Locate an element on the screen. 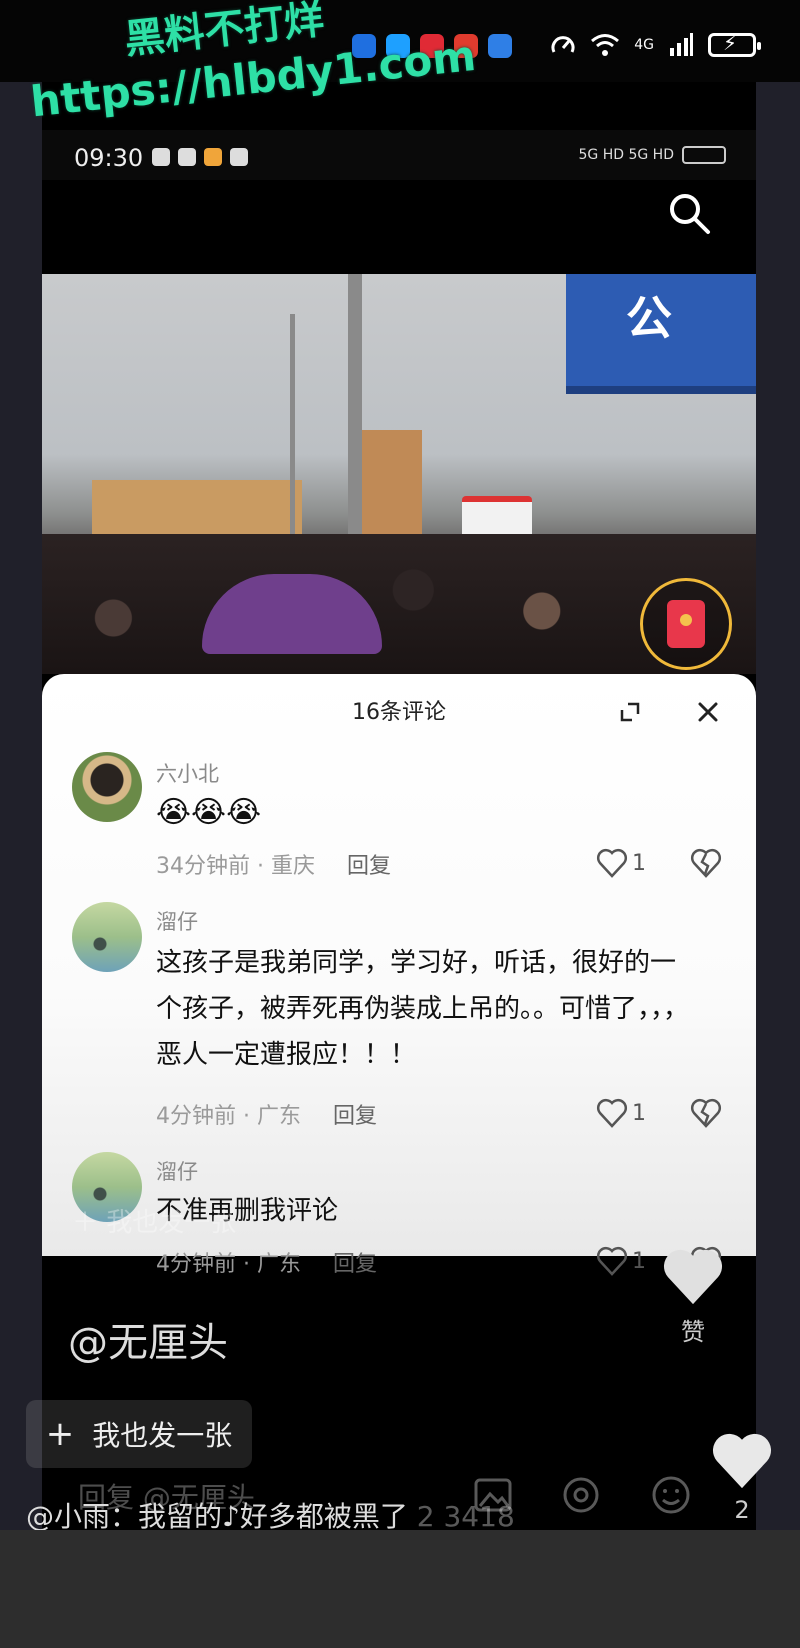 The height and width of the screenshot is (1648, 800). inner-network: 5G HD 5G HD is located at coordinates (626, 155).